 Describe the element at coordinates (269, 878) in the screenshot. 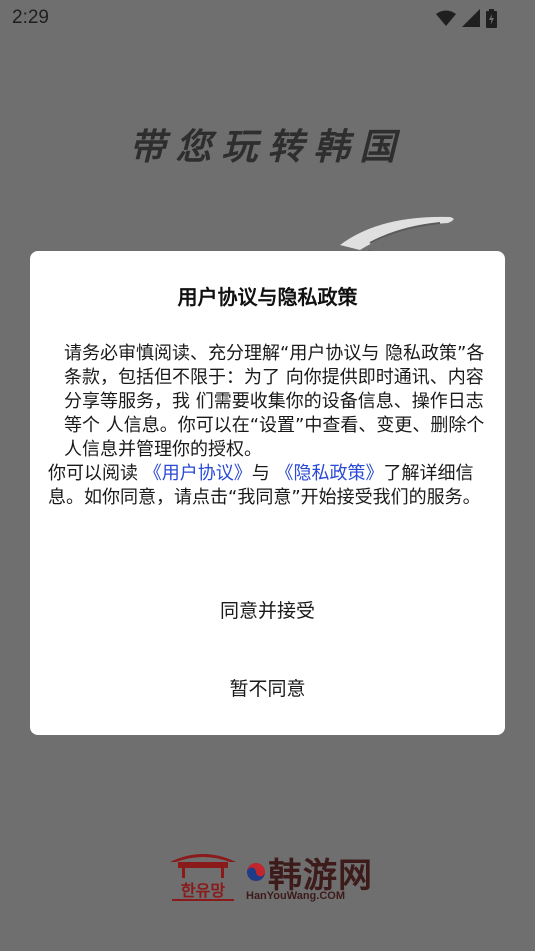

I see `brand-logo: 한유망 韩游网 HanYouWang.COM` at that location.